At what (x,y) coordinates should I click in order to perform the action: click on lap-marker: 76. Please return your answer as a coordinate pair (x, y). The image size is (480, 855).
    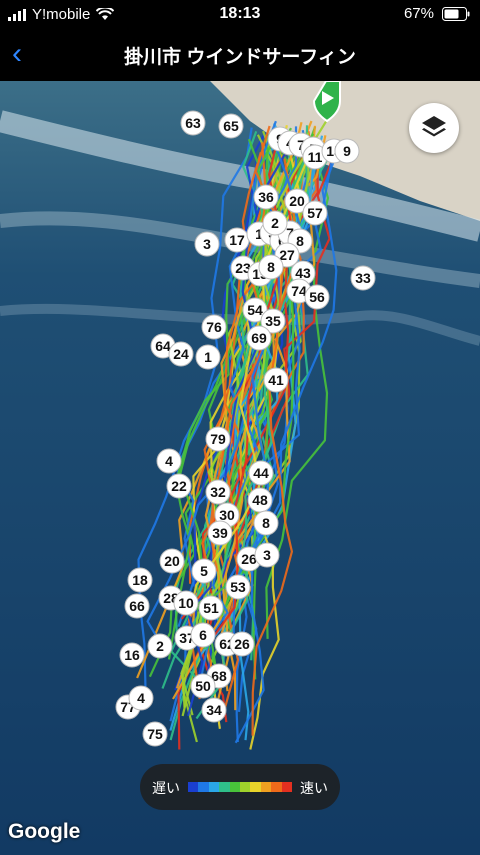
    Looking at the image, I should click on (214, 327).